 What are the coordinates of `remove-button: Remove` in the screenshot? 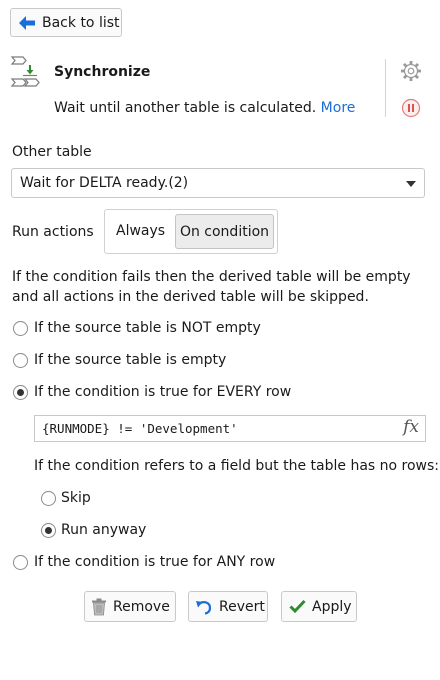 It's located at (130, 606).